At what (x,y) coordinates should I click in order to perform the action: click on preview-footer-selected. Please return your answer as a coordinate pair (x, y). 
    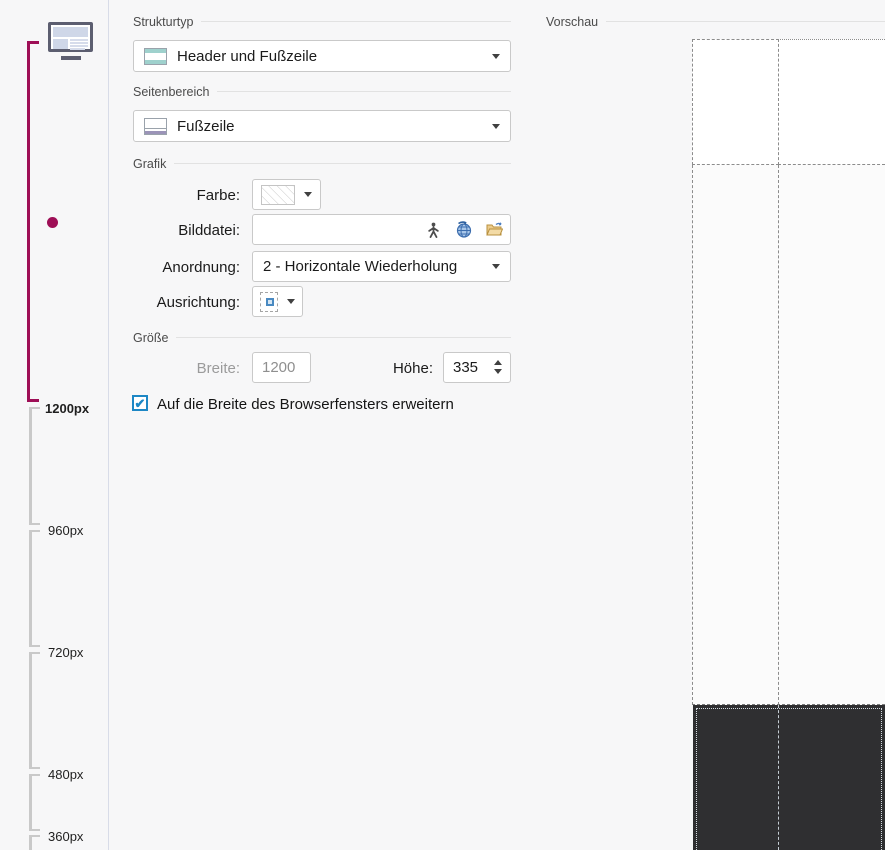
    Looking at the image, I should click on (789, 777).